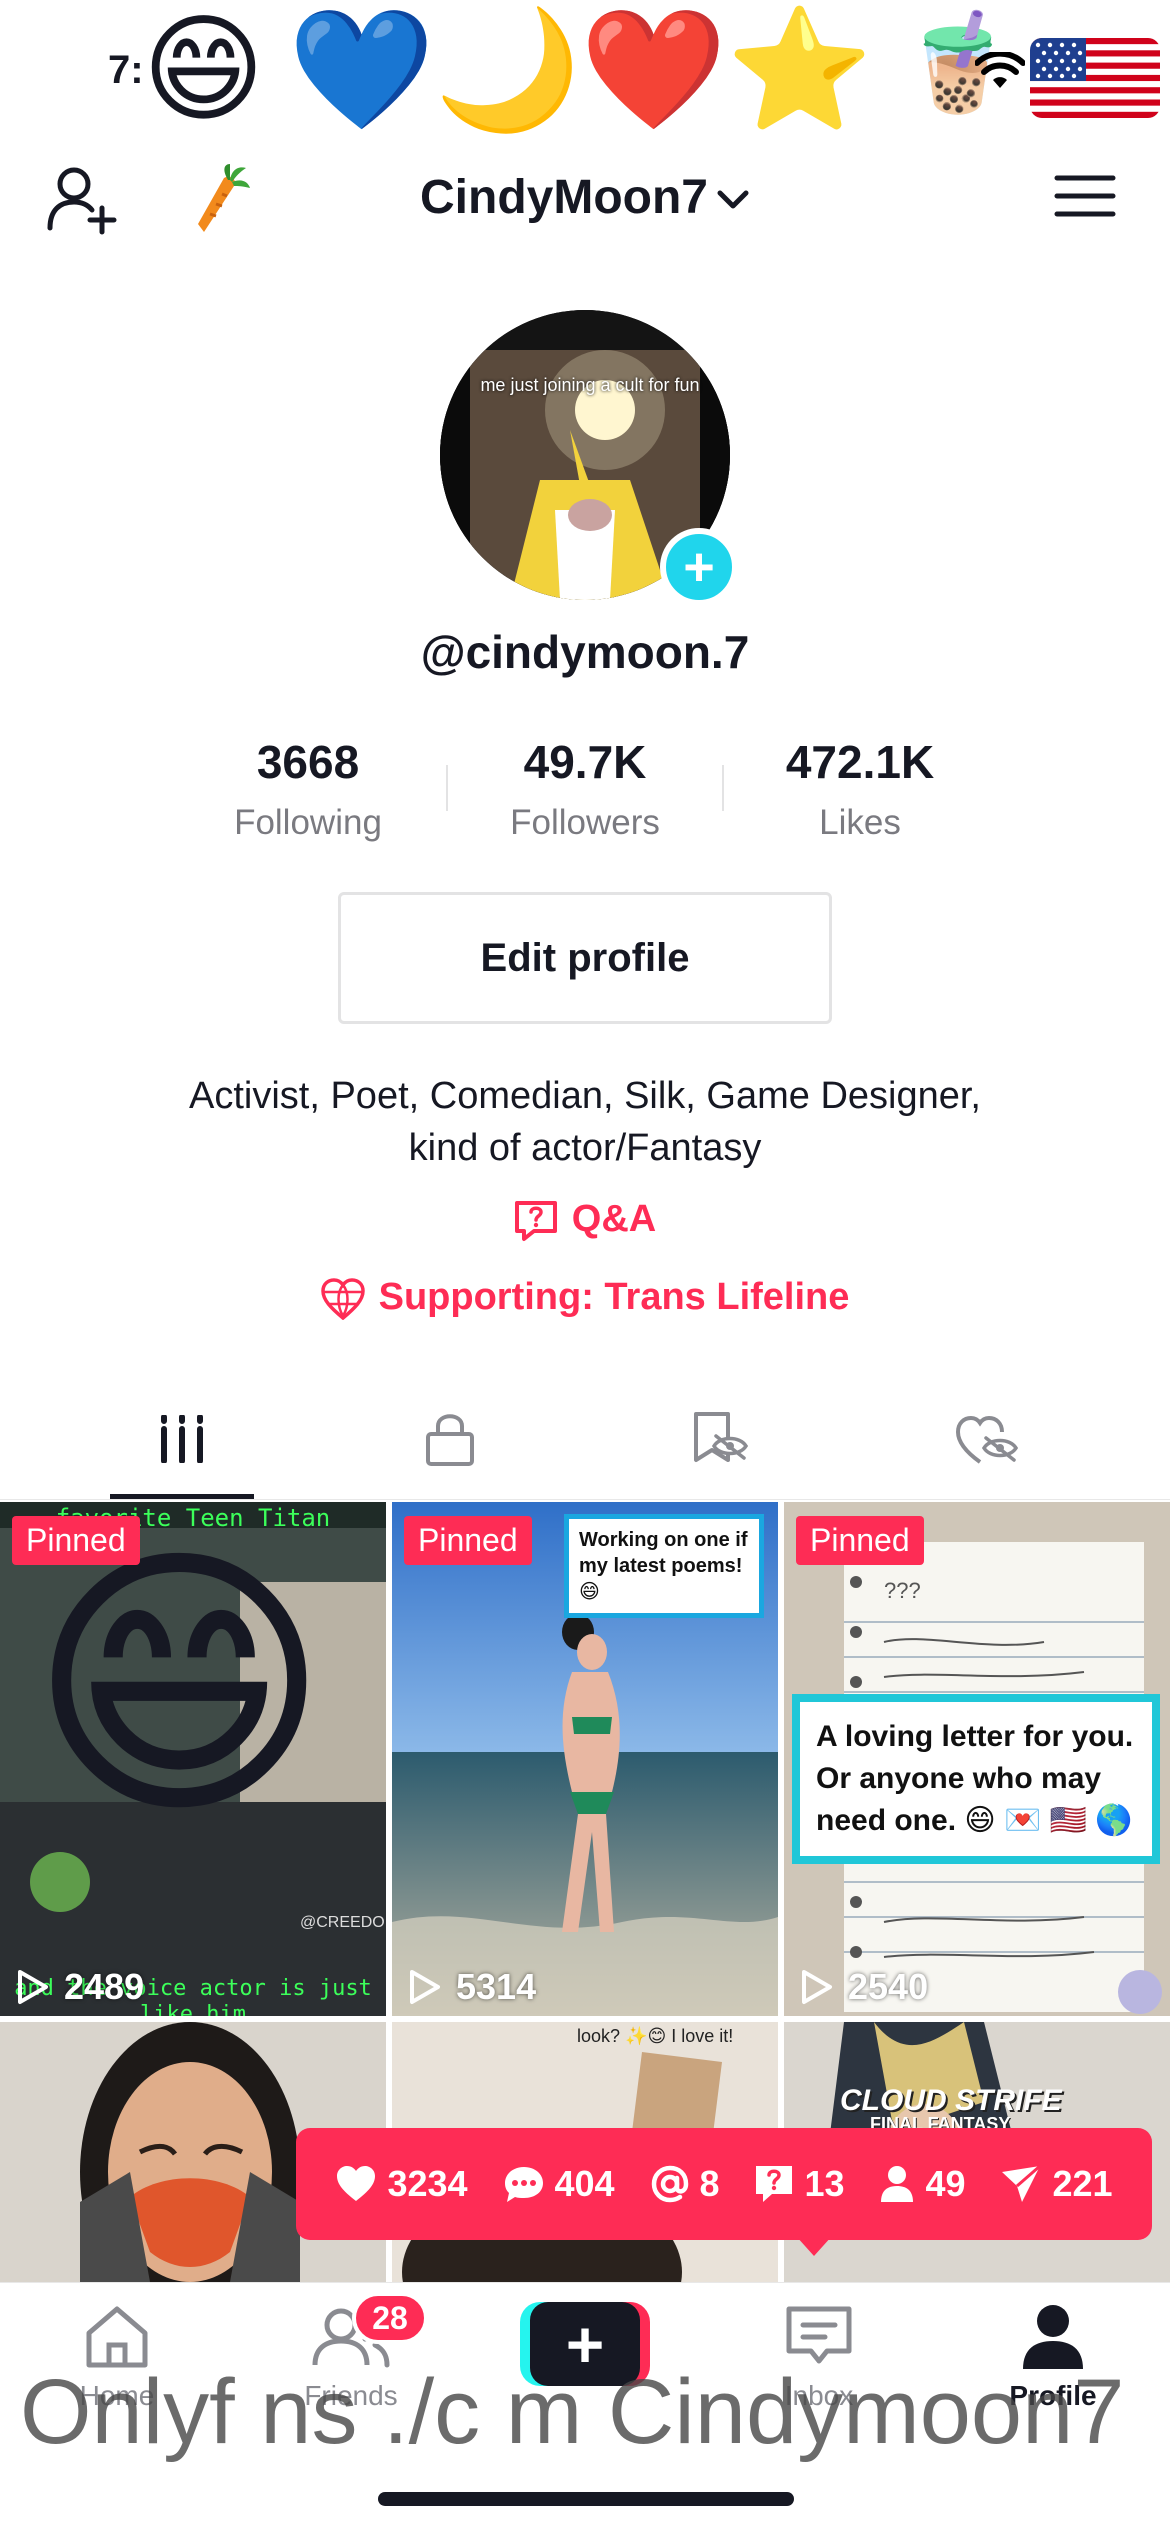  I want to click on profile-header: CindyMoon7, so click(585, 200).